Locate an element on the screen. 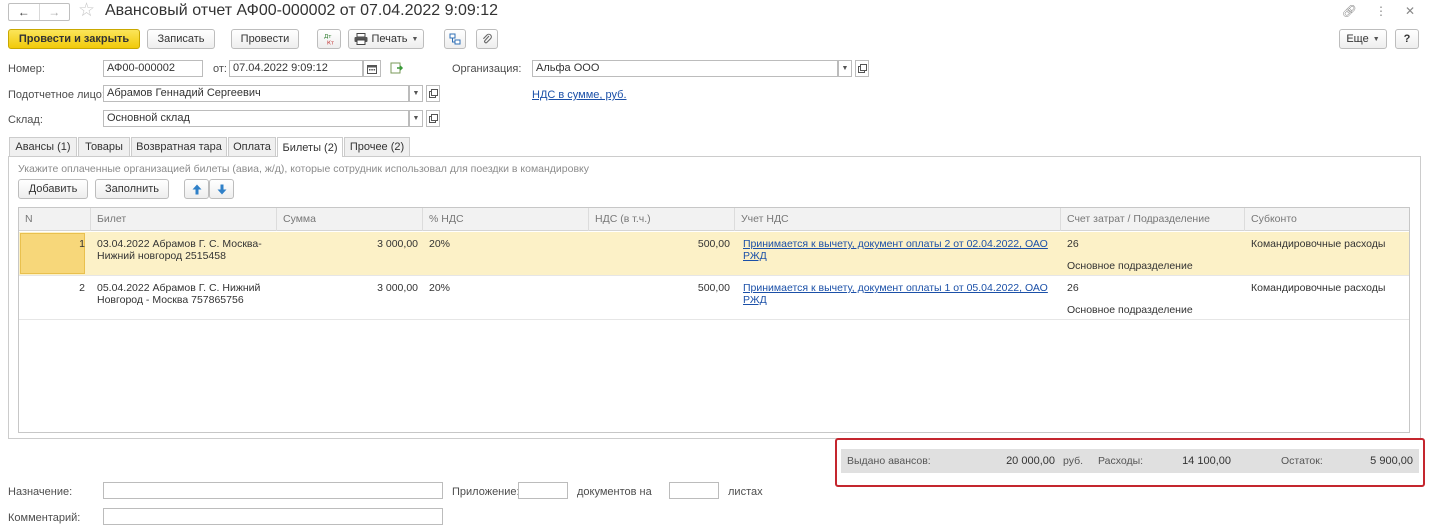 This screenshot has height=531, width=1429. structure-button is located at coordinates (455, 39).